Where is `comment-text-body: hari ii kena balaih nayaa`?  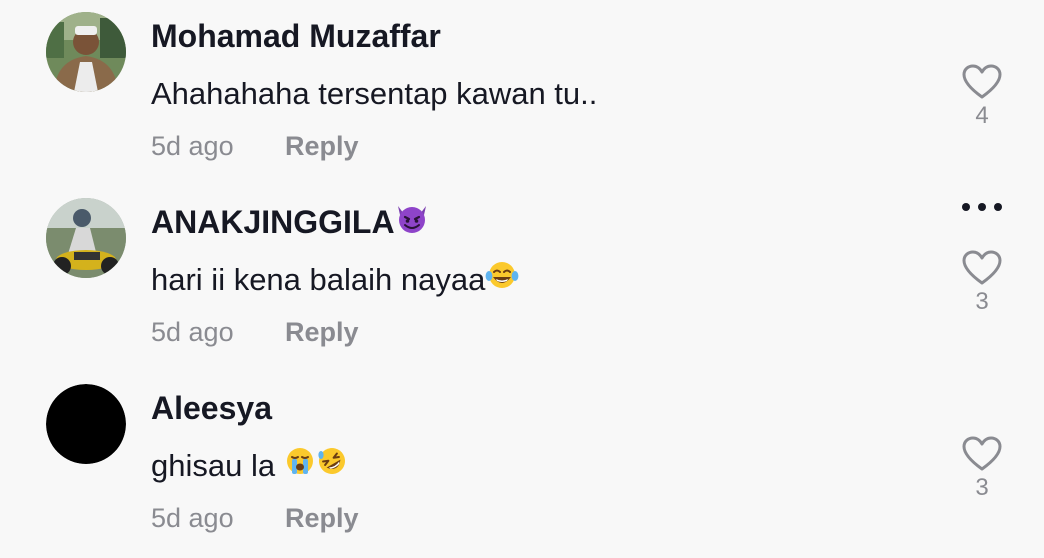
comment-text-body: hari ii kena balaih nayaa is located at coordinates (318, 279).